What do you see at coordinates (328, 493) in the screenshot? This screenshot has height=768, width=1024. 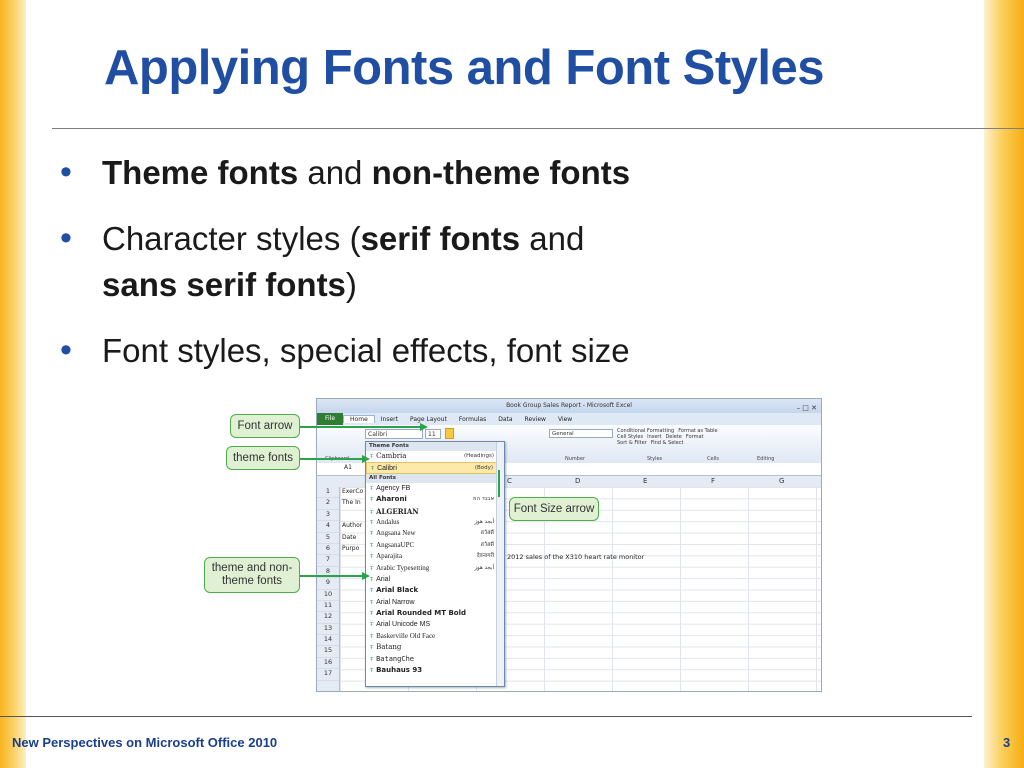 I see `row-header: 1` at bounding box center [328, 493].